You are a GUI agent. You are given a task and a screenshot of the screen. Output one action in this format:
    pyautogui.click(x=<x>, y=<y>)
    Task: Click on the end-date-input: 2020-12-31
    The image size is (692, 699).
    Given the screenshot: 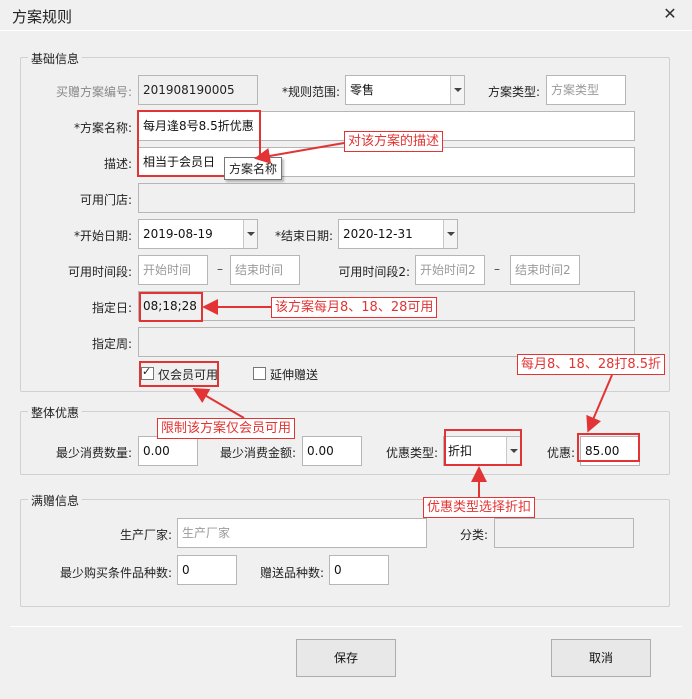 What is the action you would take?
    pyautogui.click(x=398, y=234)
    